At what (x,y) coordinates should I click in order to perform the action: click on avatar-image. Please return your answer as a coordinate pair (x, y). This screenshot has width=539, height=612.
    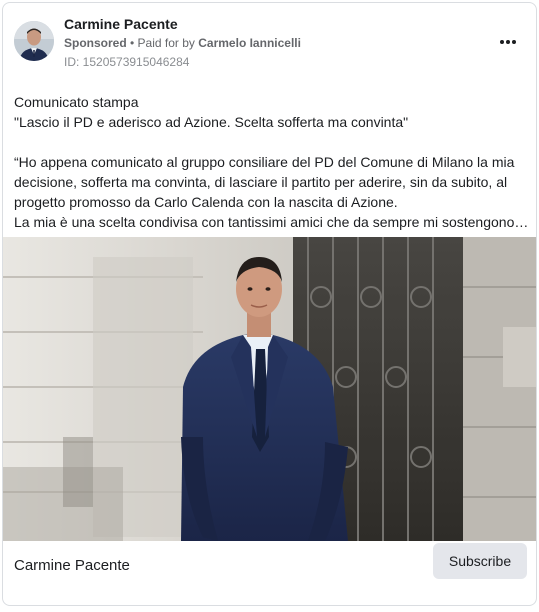
    Looking at the image, I should click on (34, 41).